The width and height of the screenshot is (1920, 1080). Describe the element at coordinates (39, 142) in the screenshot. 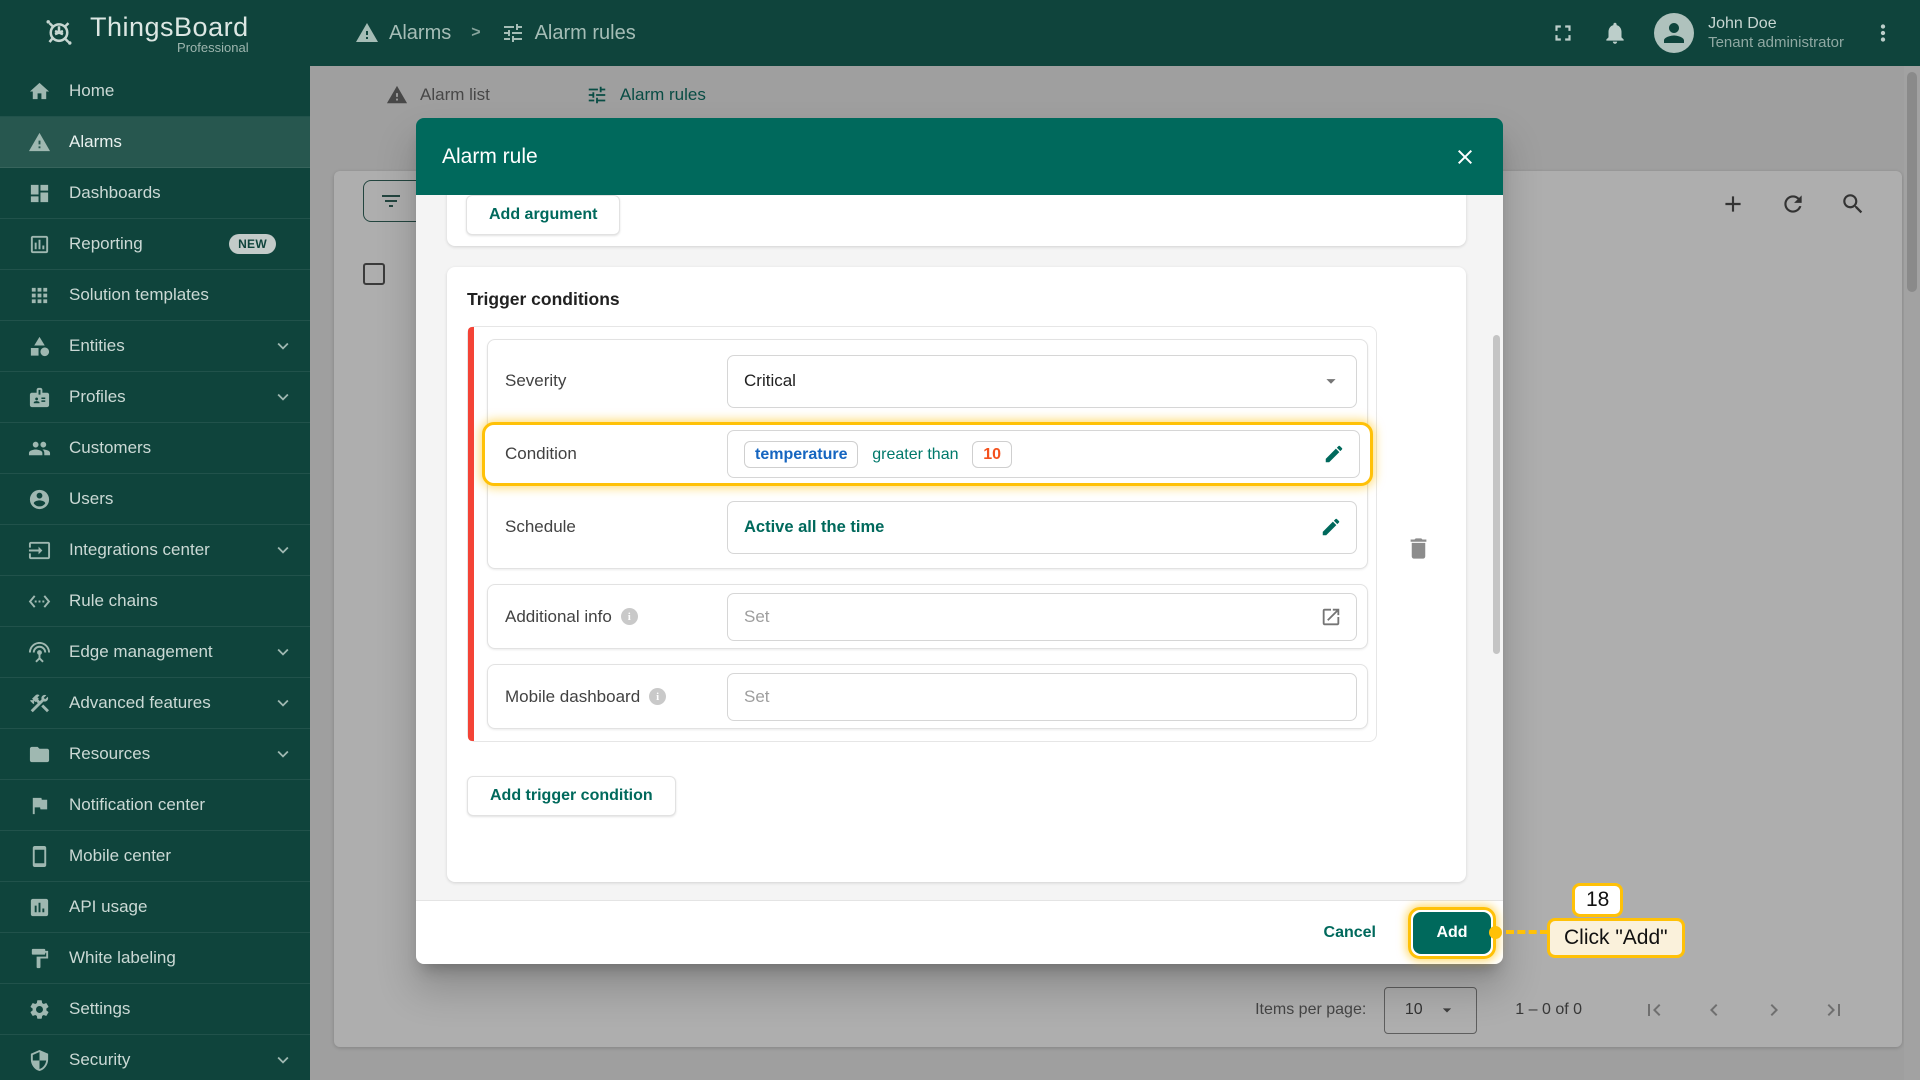

I see `warning-icon` at that location.